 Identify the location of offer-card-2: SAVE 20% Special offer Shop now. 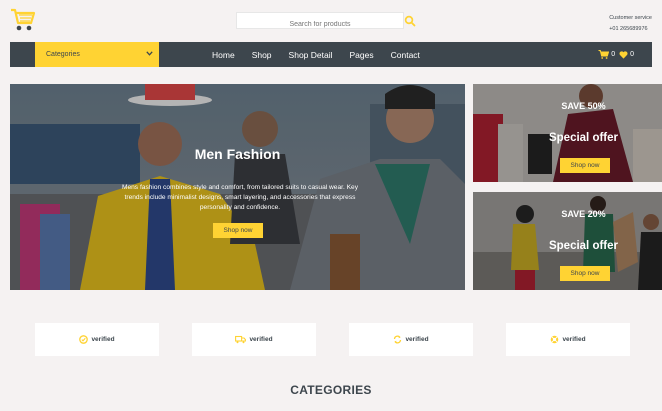
(567, 241).